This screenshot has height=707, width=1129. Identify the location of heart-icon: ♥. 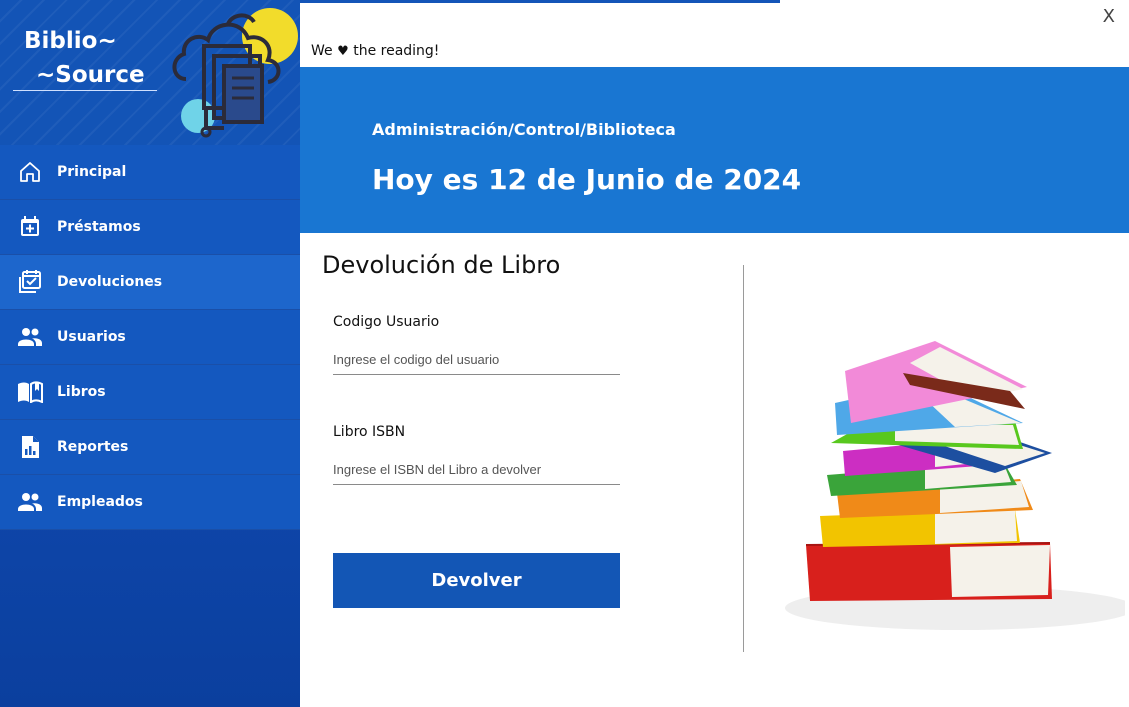
(343, 51).